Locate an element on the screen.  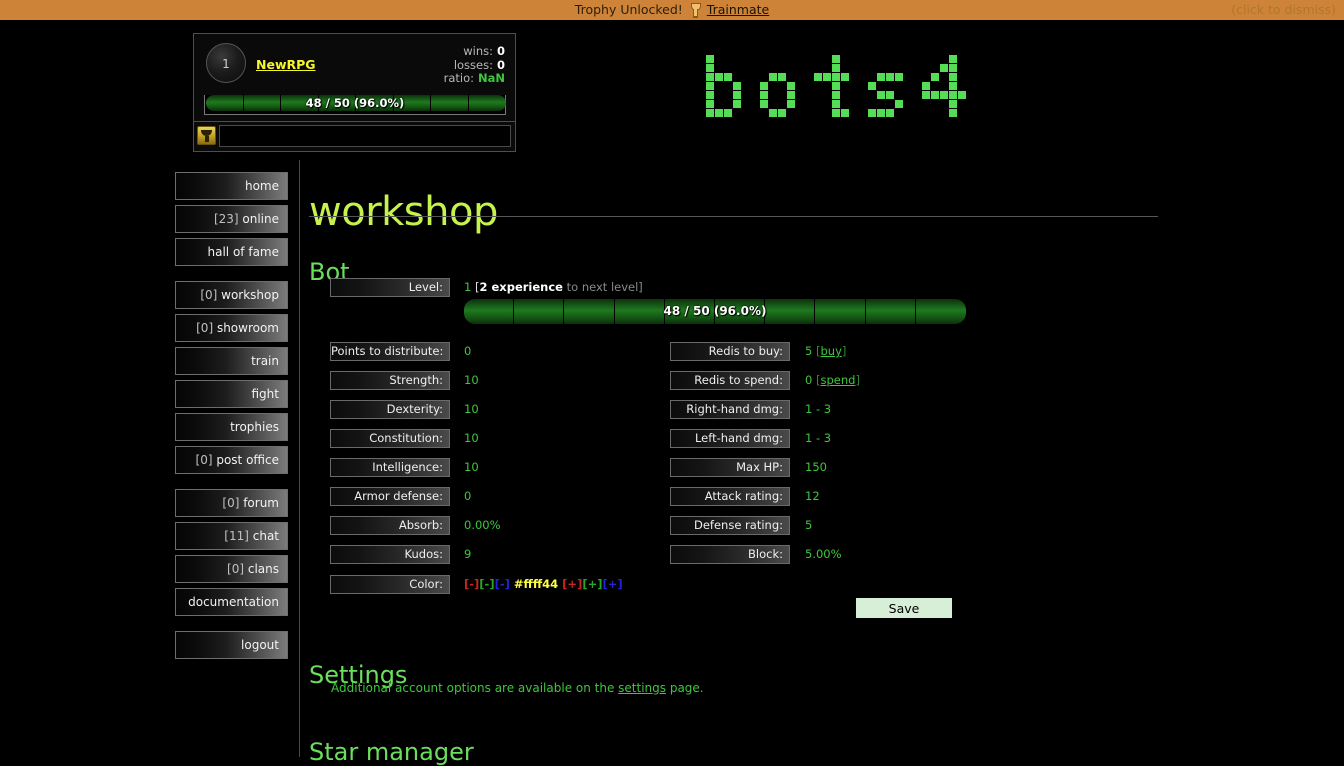
stat-number: 5.00% is located at coordinates (823, 554).